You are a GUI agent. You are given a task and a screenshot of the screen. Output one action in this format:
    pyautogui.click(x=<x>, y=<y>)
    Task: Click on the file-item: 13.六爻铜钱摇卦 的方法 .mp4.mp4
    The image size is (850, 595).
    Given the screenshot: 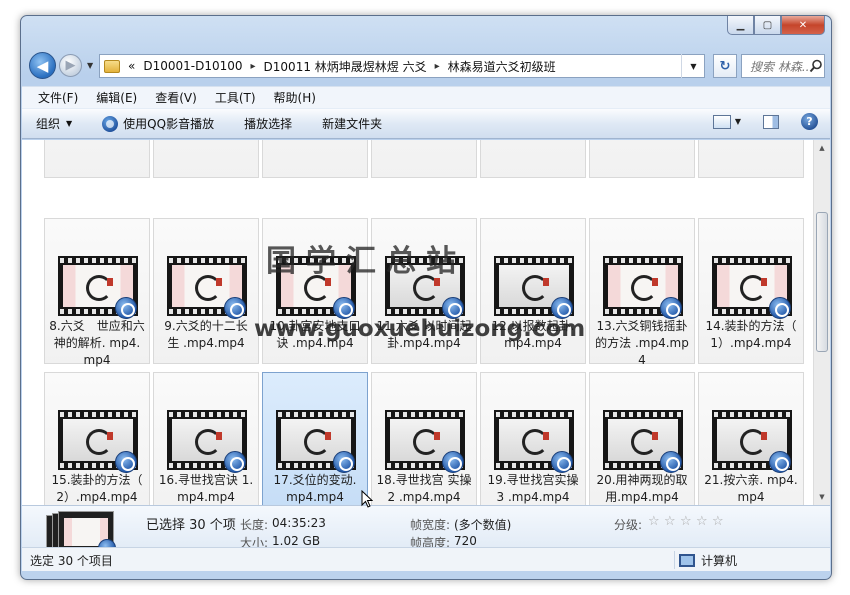 What is the action you would take?
    pyautogui.click(x=642, y=292)
    